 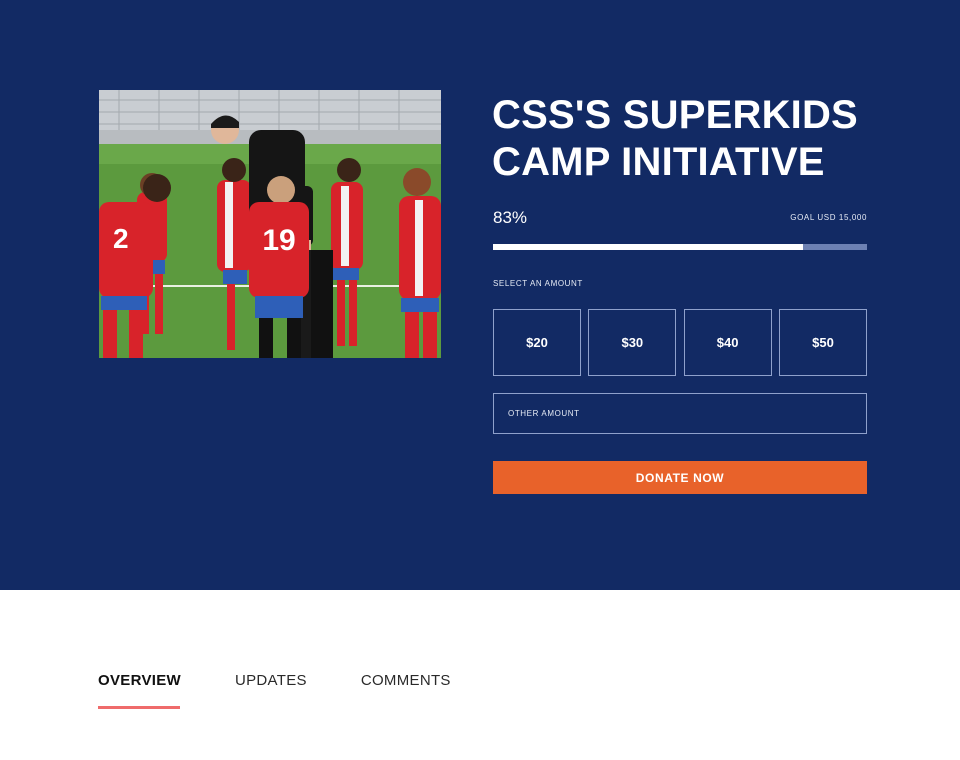 I want to click on tab-overview: OVERVIEW, so click(x=139, y=692).